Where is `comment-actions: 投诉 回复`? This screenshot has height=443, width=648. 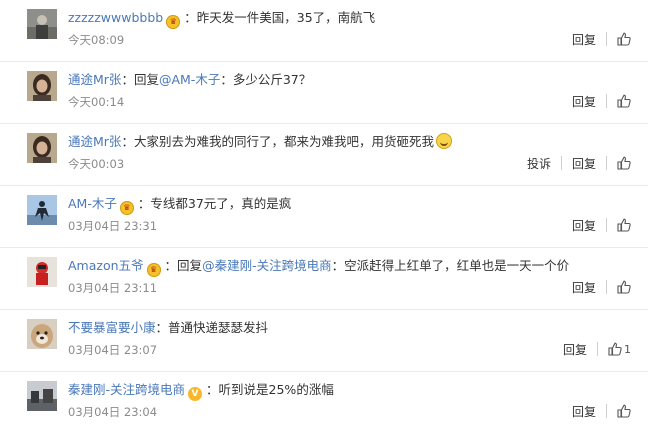 comment-actions: 投诉 回复 is located at coordinates (579, 163).